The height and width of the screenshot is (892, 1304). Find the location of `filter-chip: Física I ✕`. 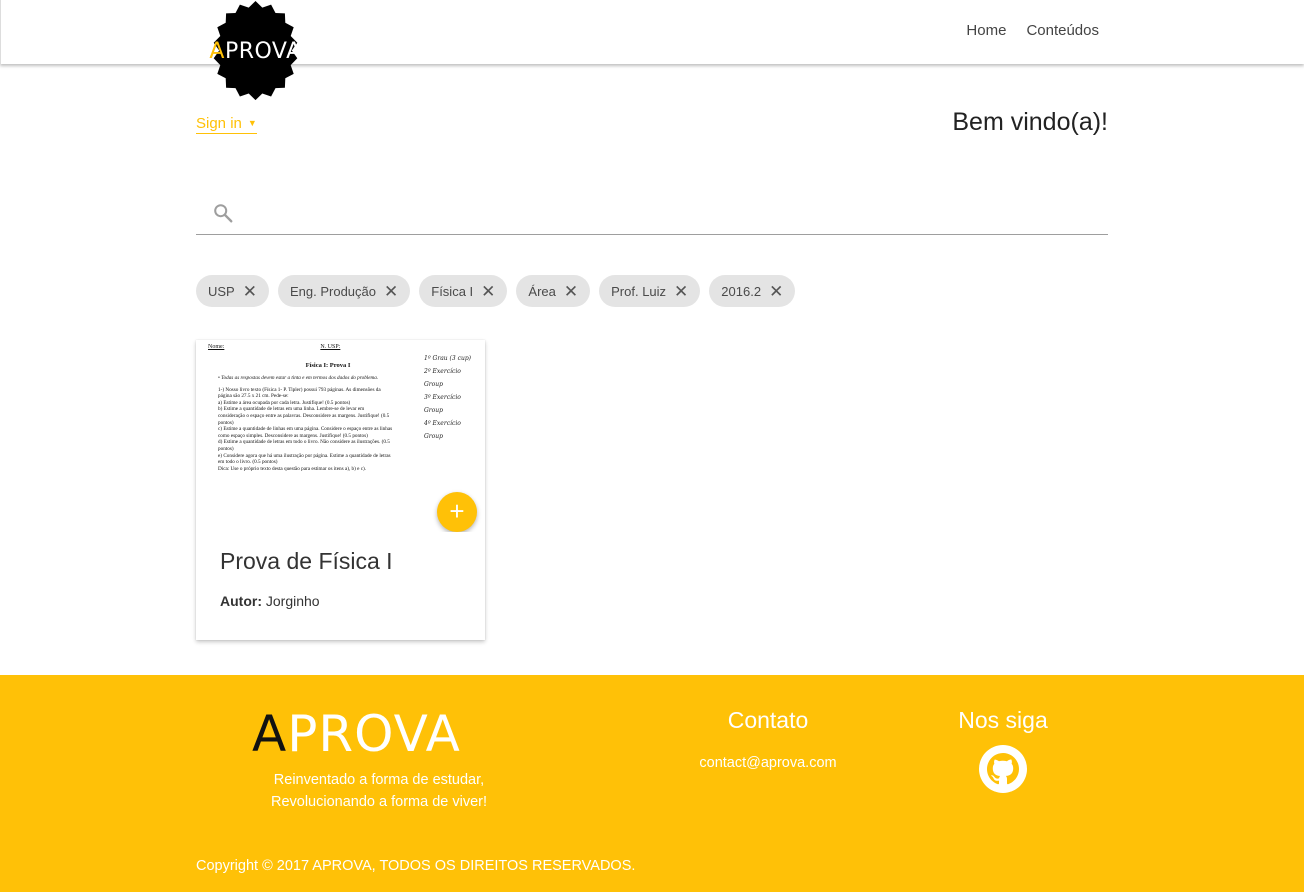

filter-chip: Física I ✕ is located at coordinates (463, 291).